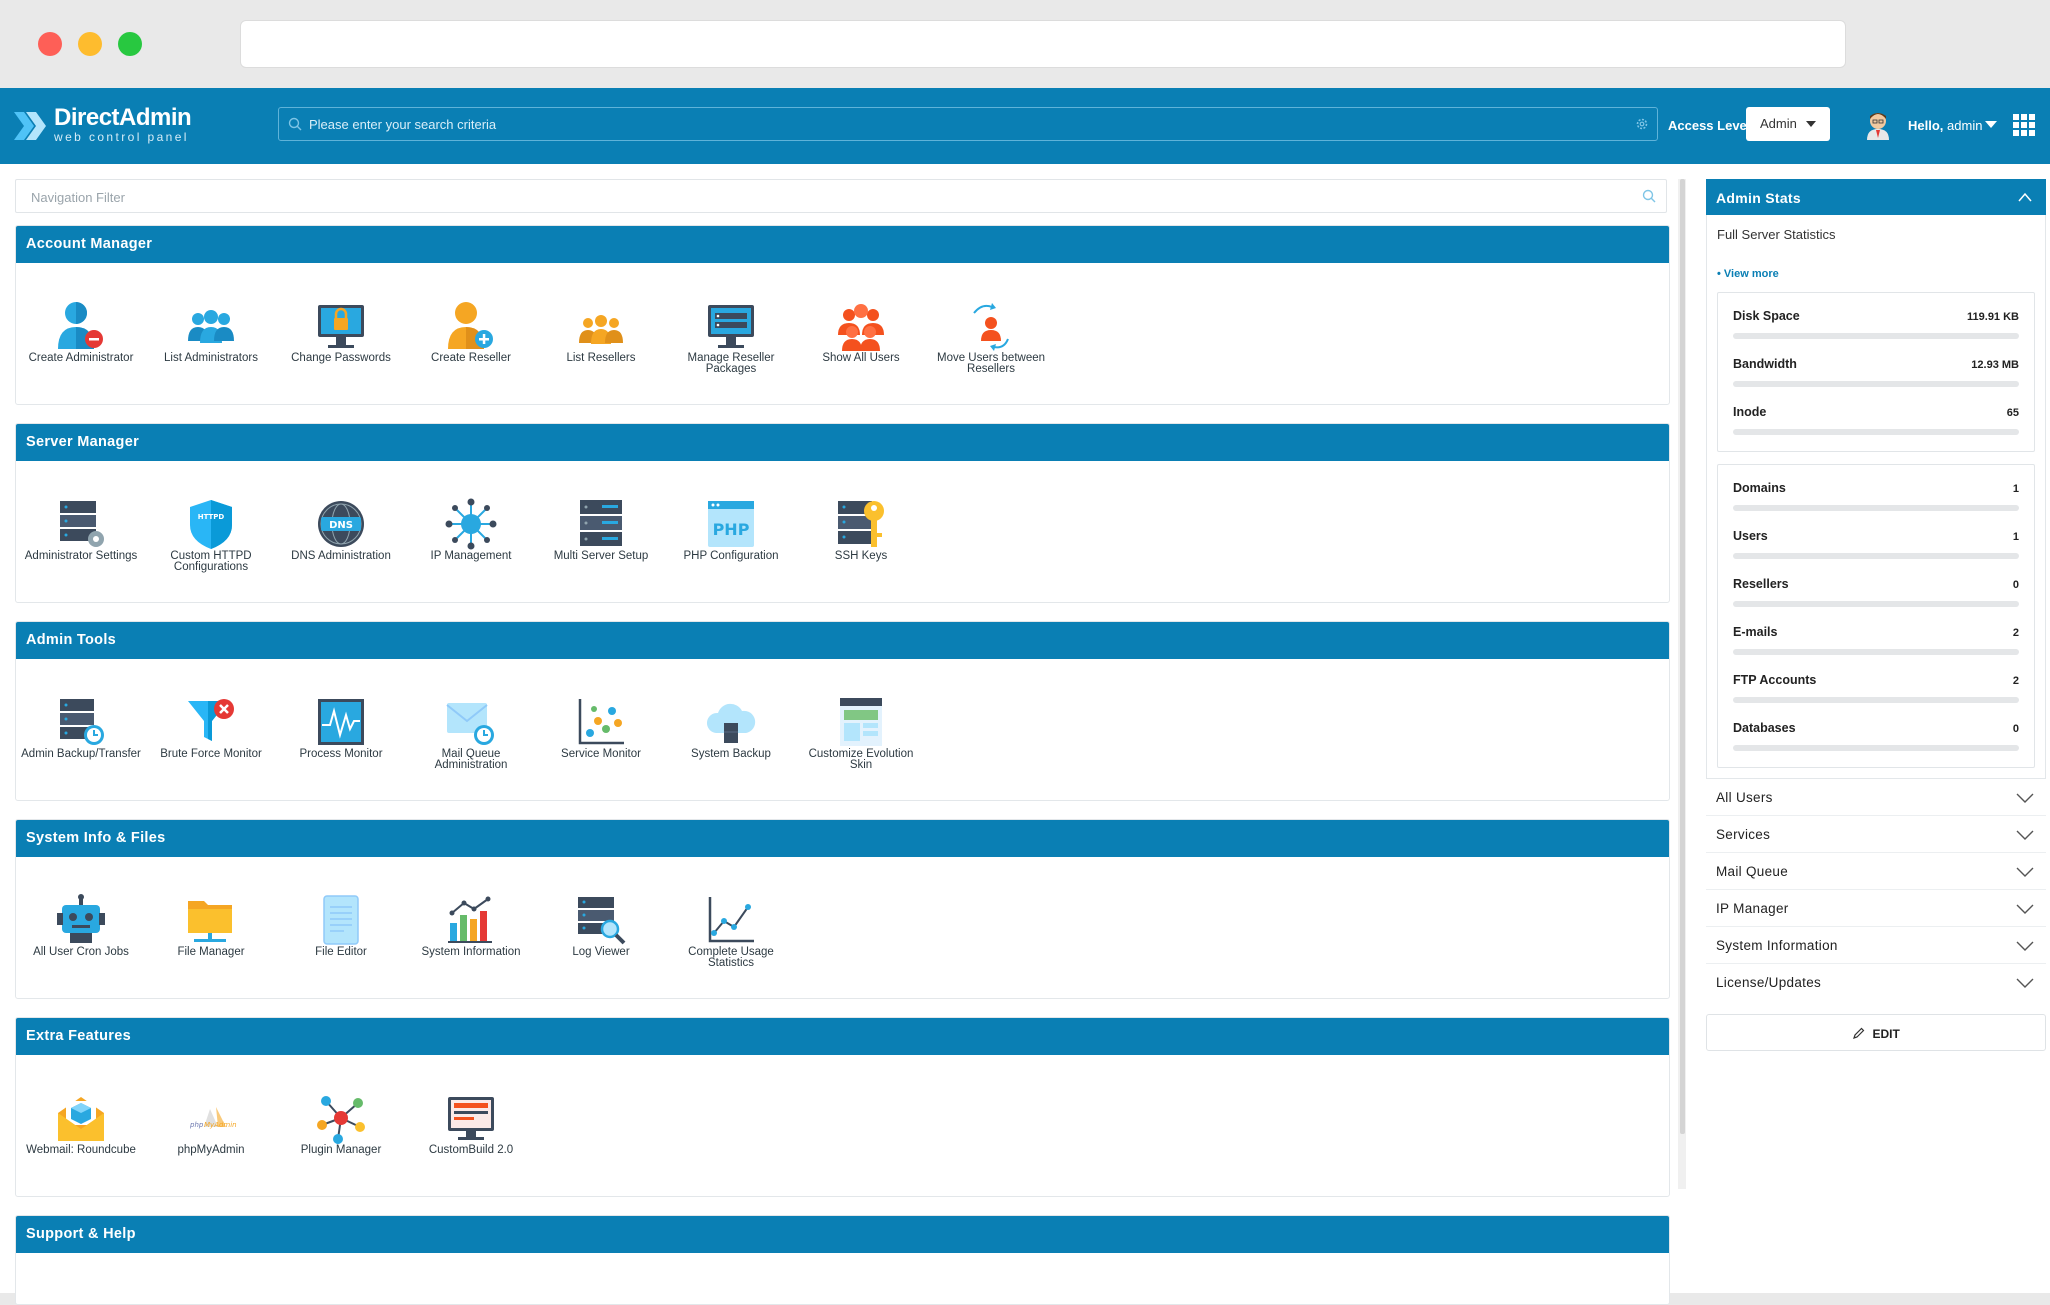  What do you see at coordinates (731, 524) in the screenshot?
I see `php-icon: PHP` at bounding box center [731, 524].